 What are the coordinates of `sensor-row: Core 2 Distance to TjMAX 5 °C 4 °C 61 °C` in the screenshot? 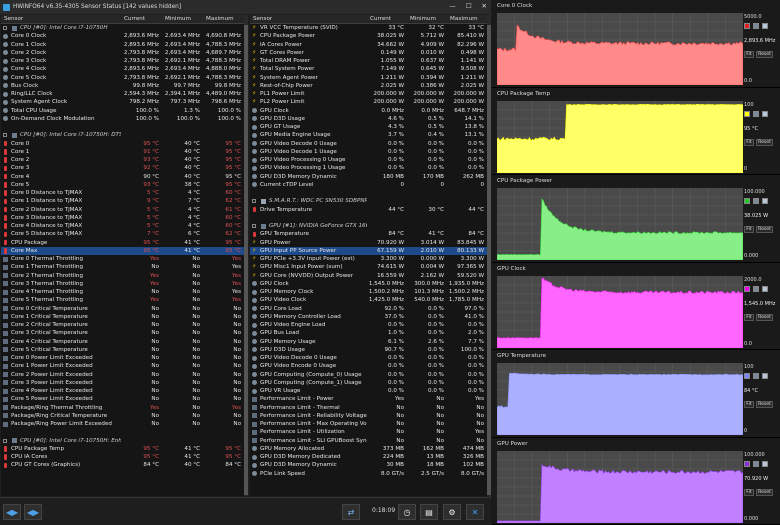 It's located at (122, 210).